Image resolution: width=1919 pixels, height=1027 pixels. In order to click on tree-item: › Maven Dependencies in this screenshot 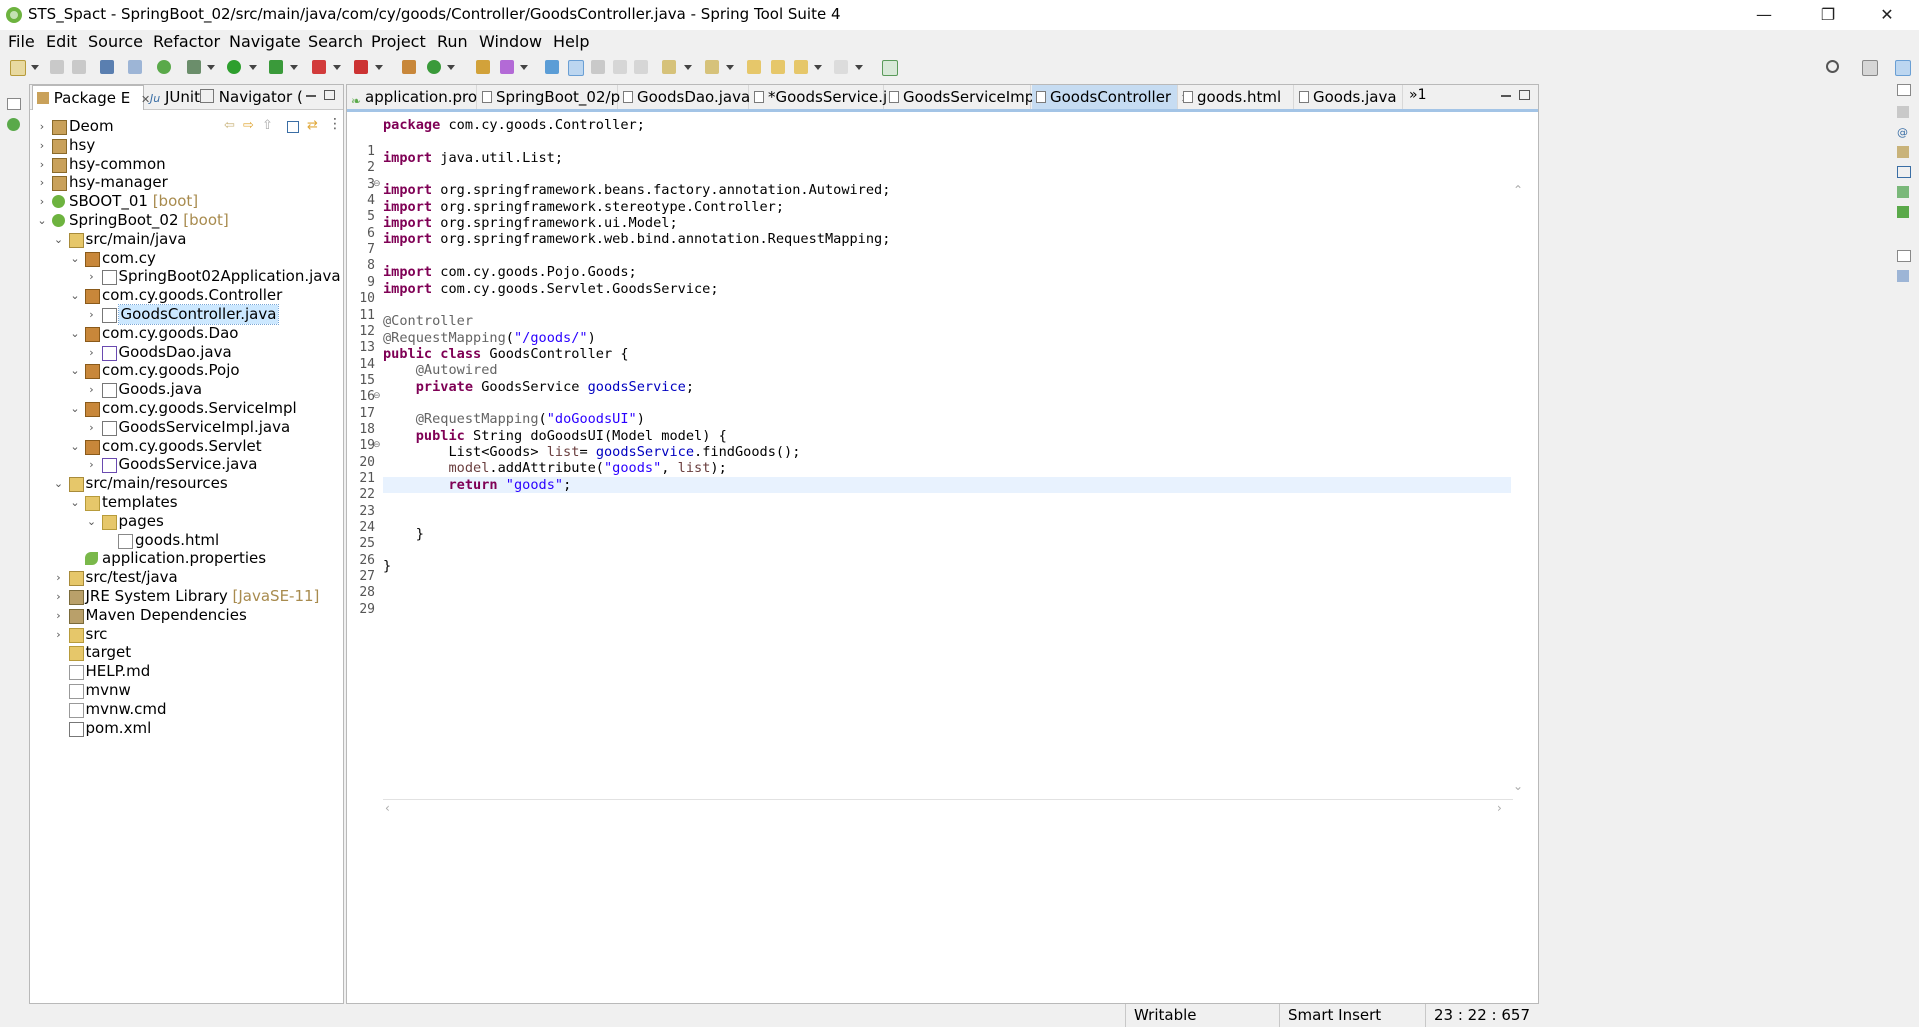, I will do `click(192, 615)`.